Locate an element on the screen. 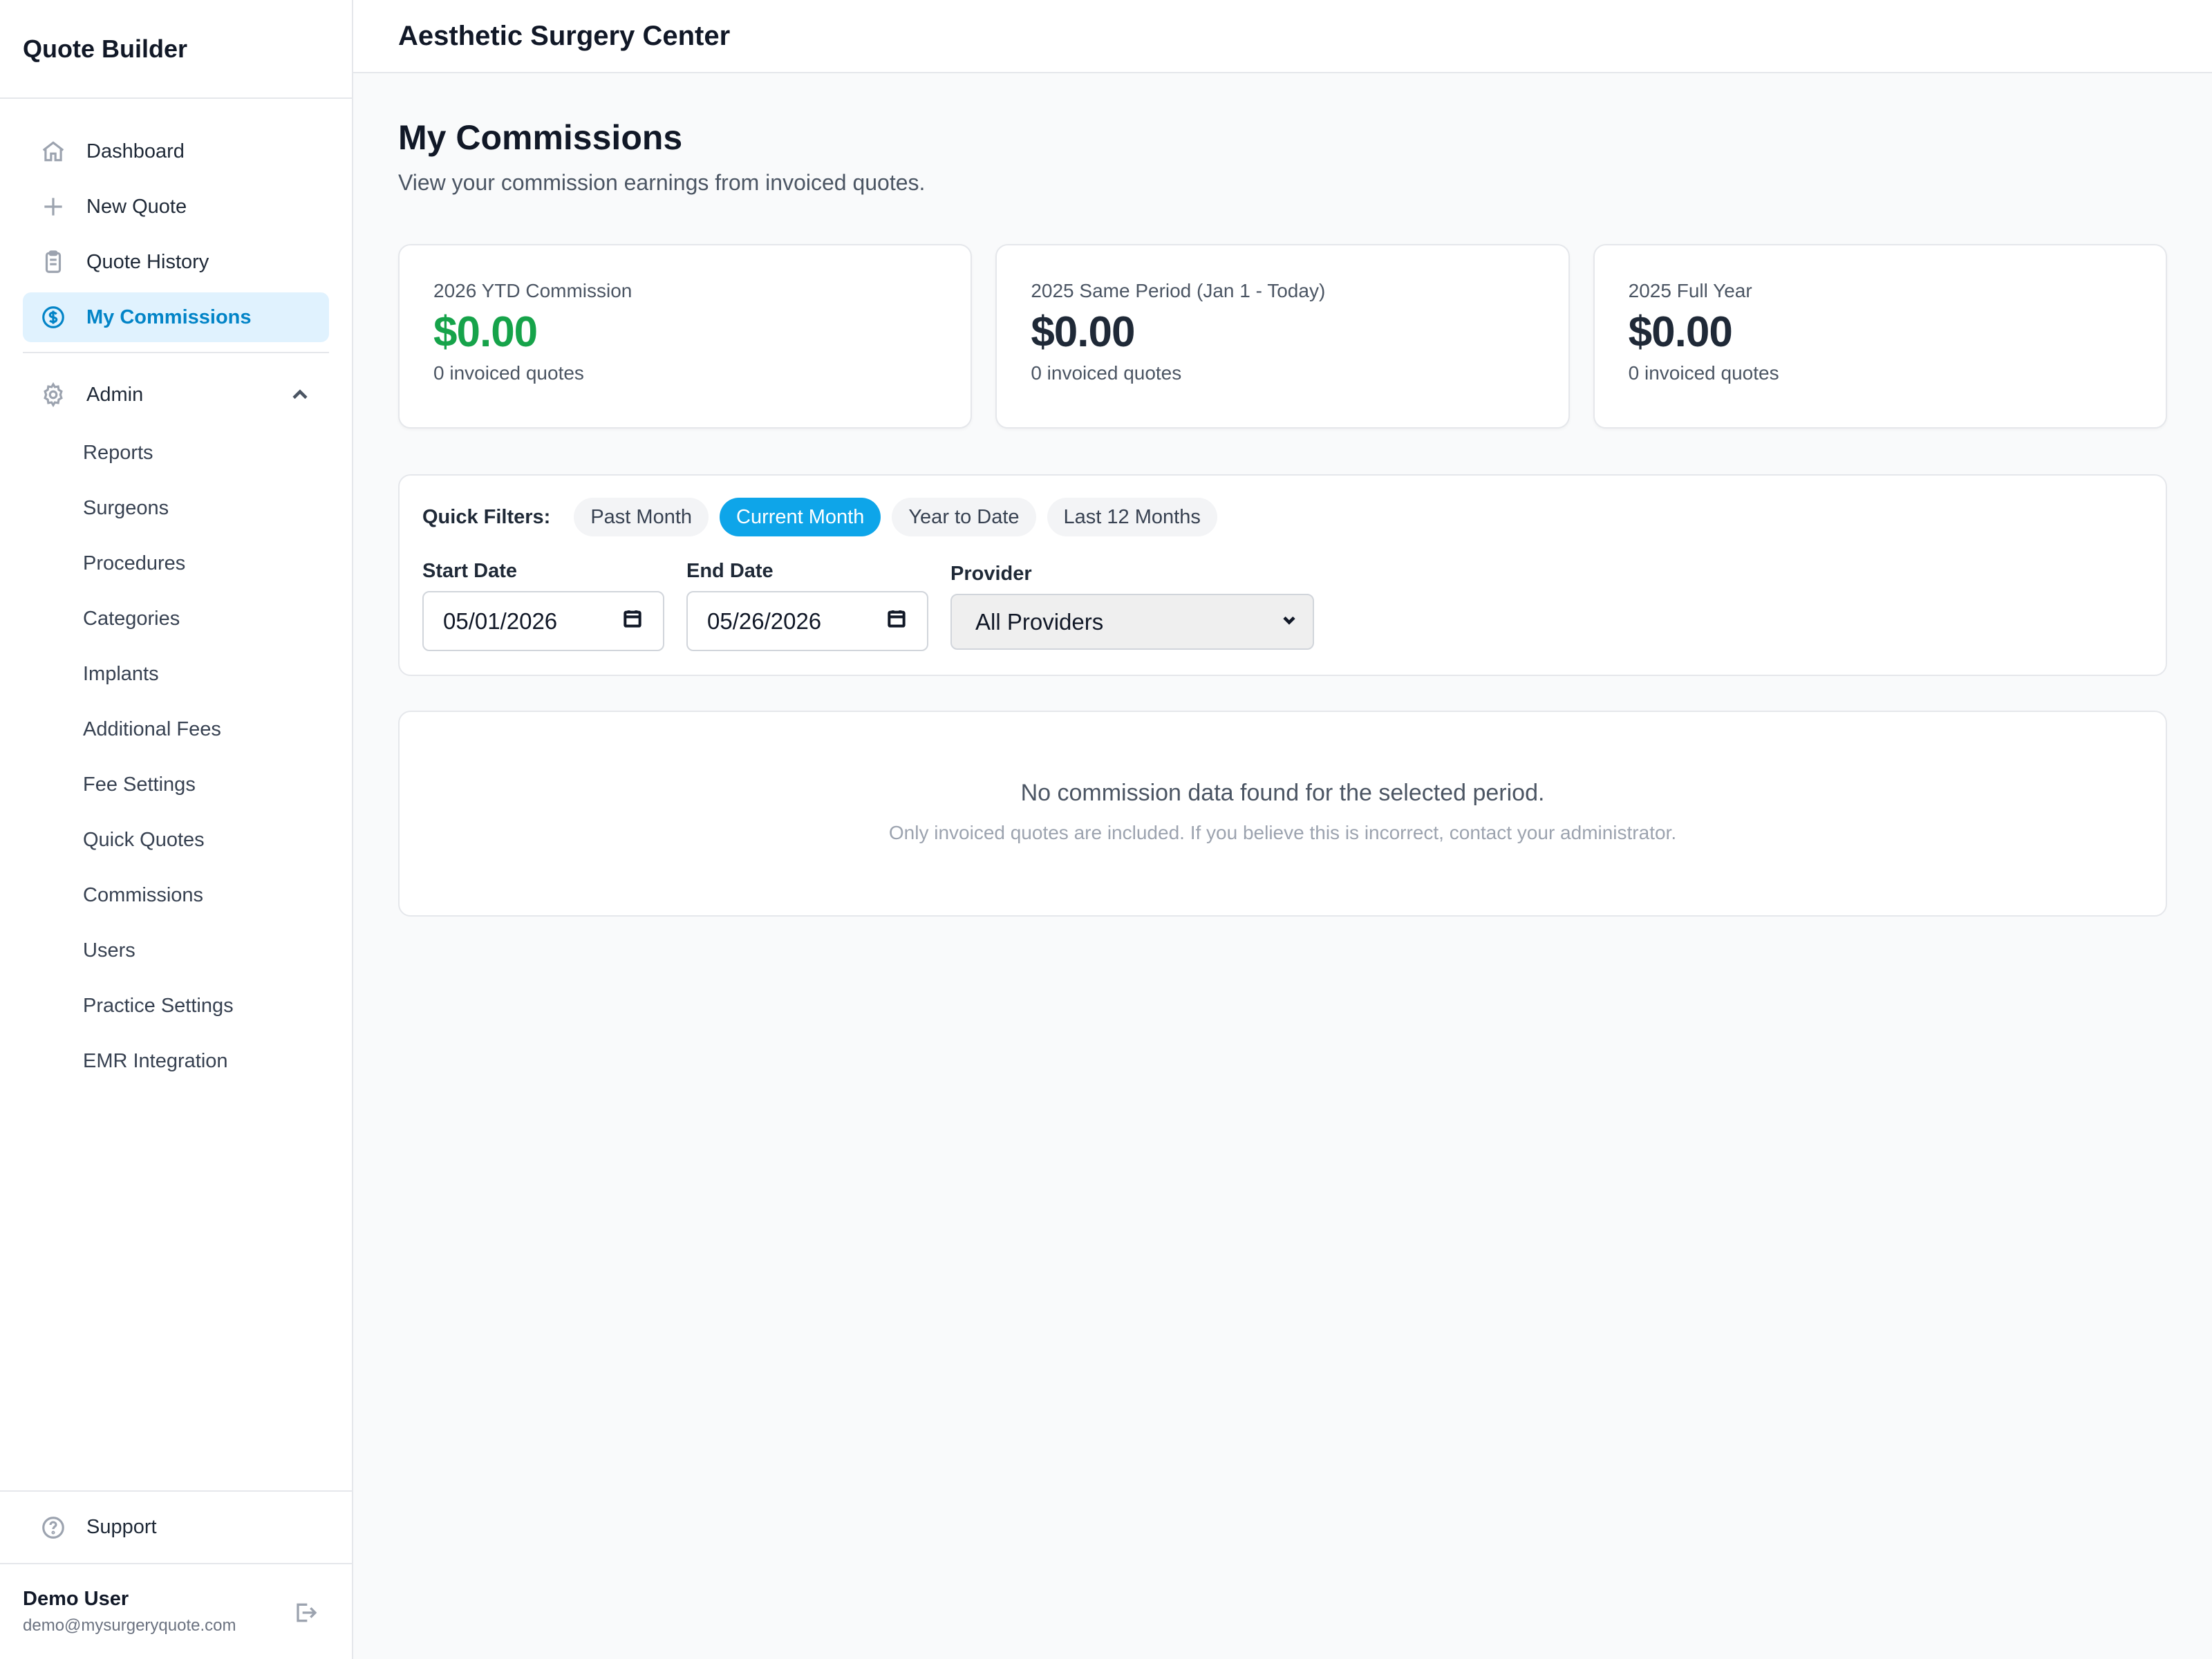 The image size is (2212, 1659). quick-filter-current-month: Current Month is located at coordinates (800, 517).